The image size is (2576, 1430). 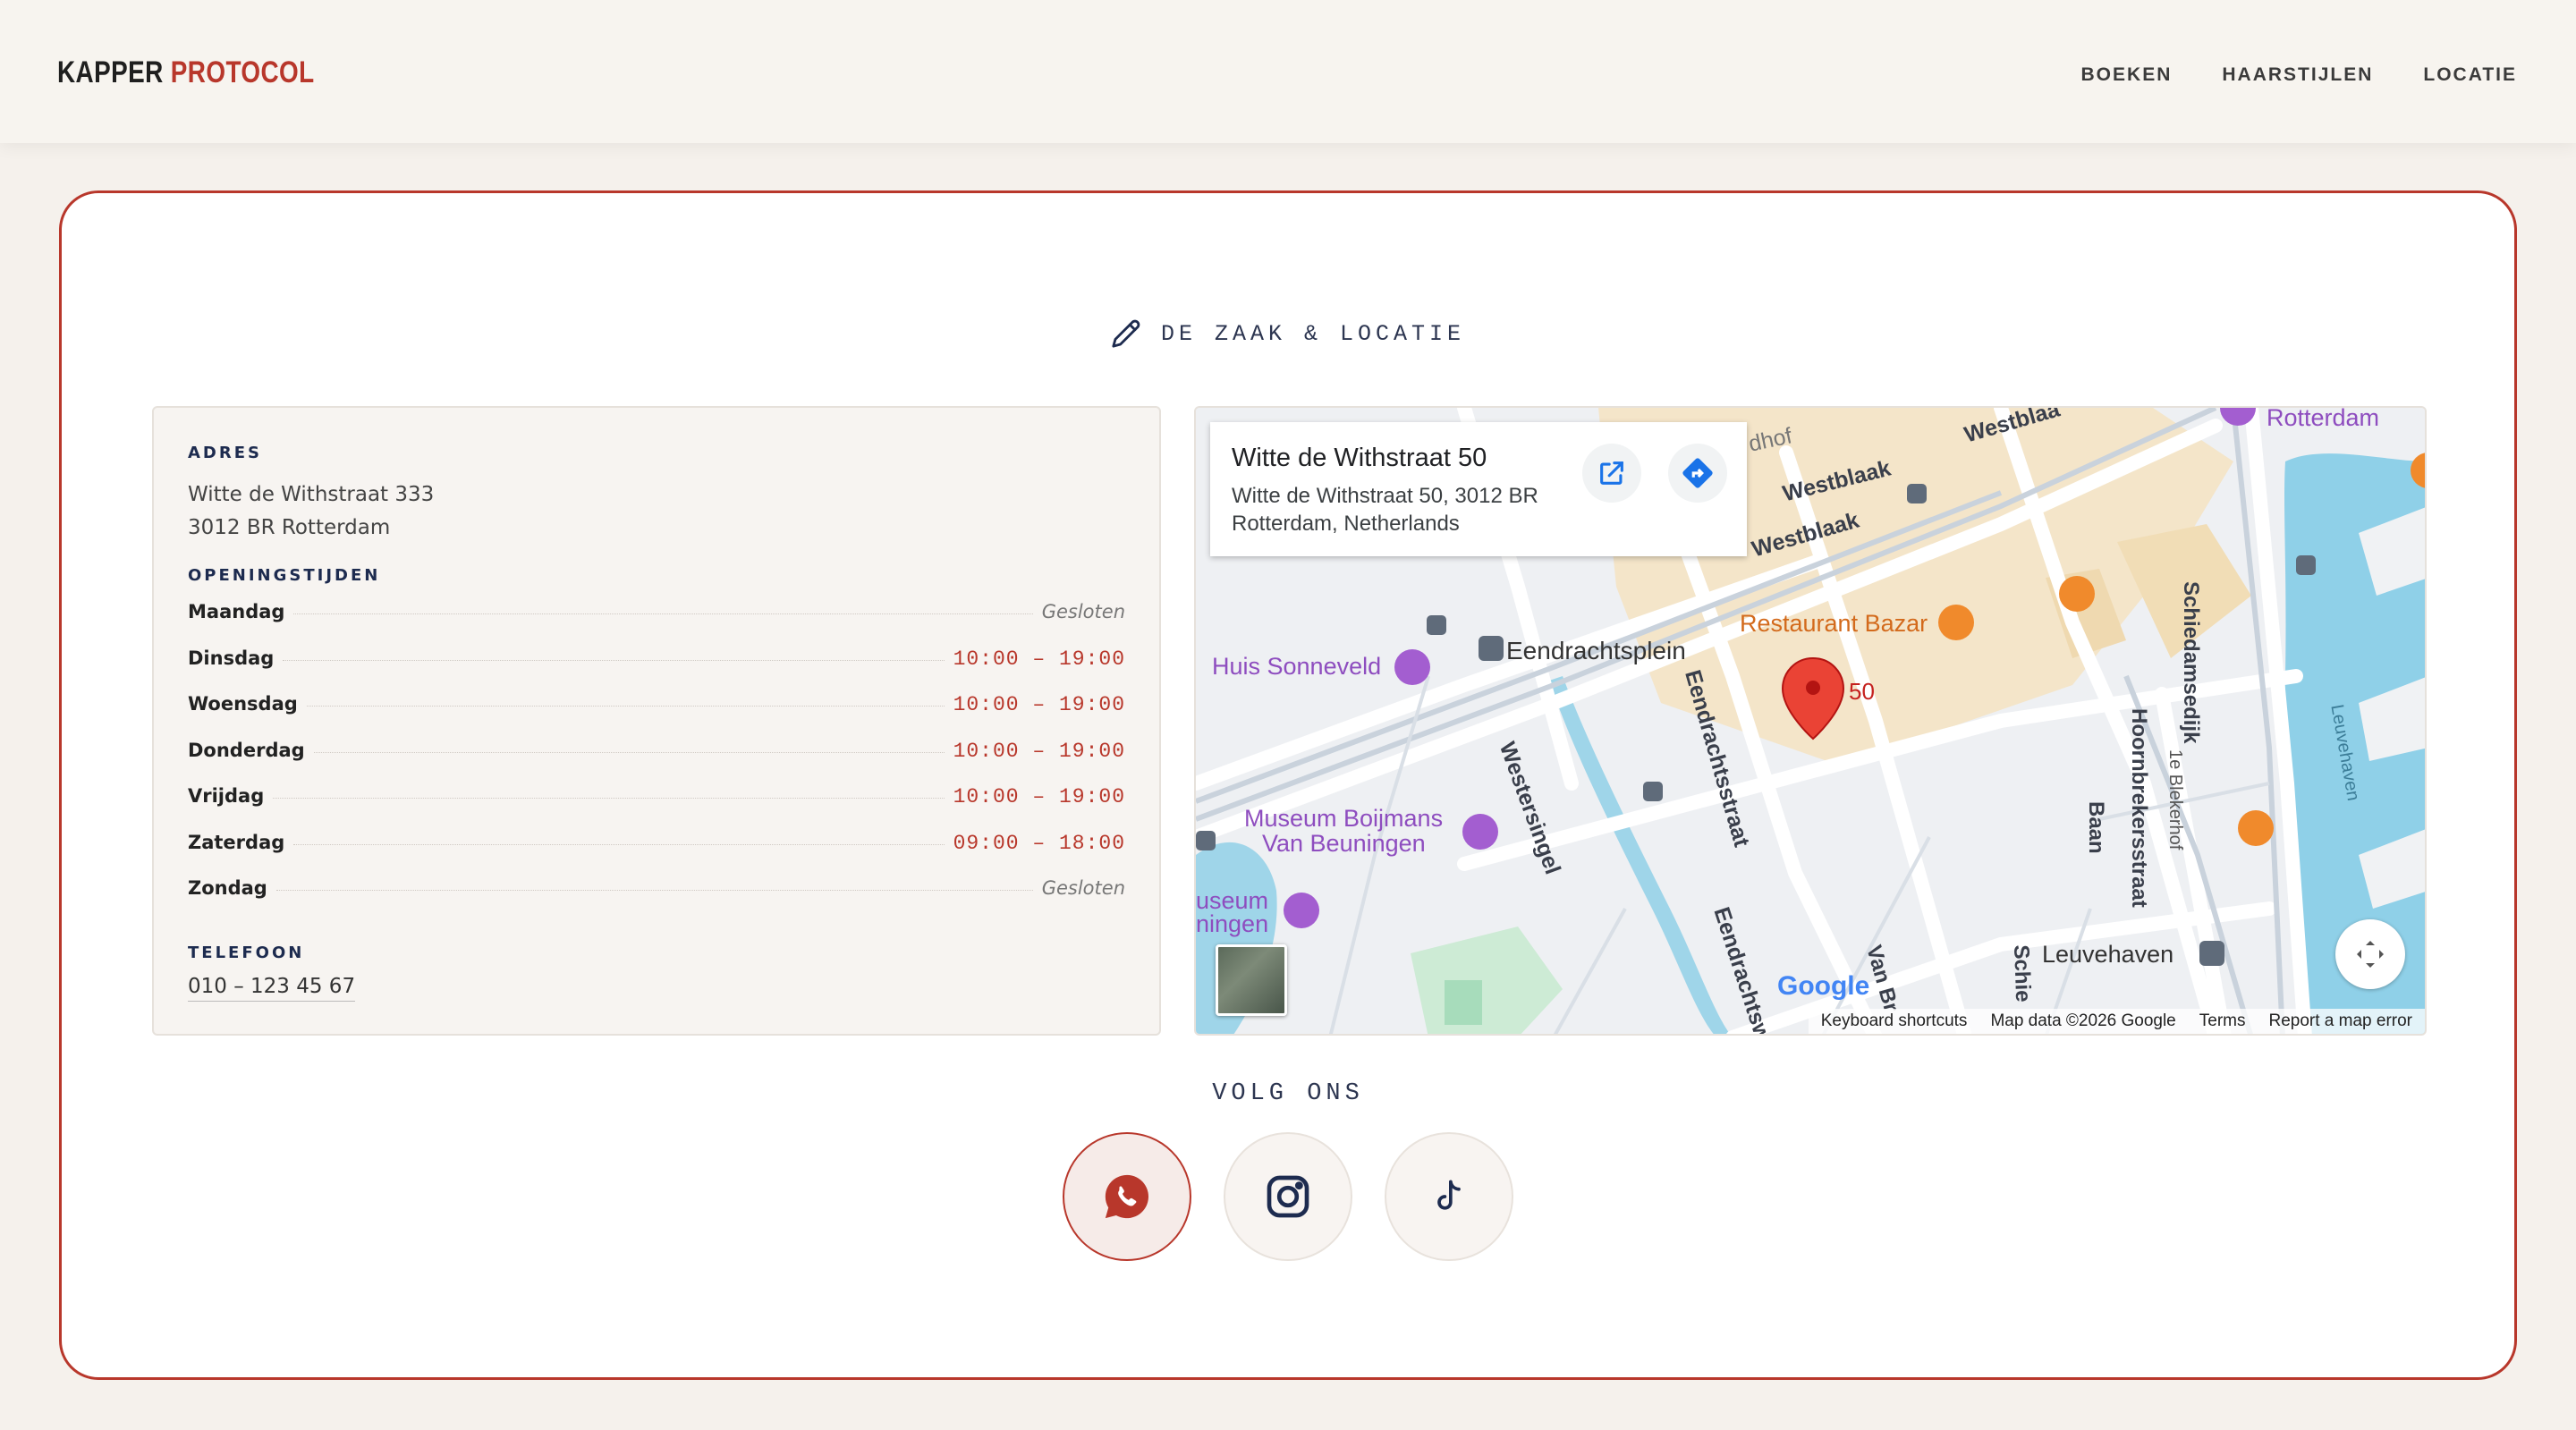 I want to click on fullscreen-icon, so click(x=2370, y=954).